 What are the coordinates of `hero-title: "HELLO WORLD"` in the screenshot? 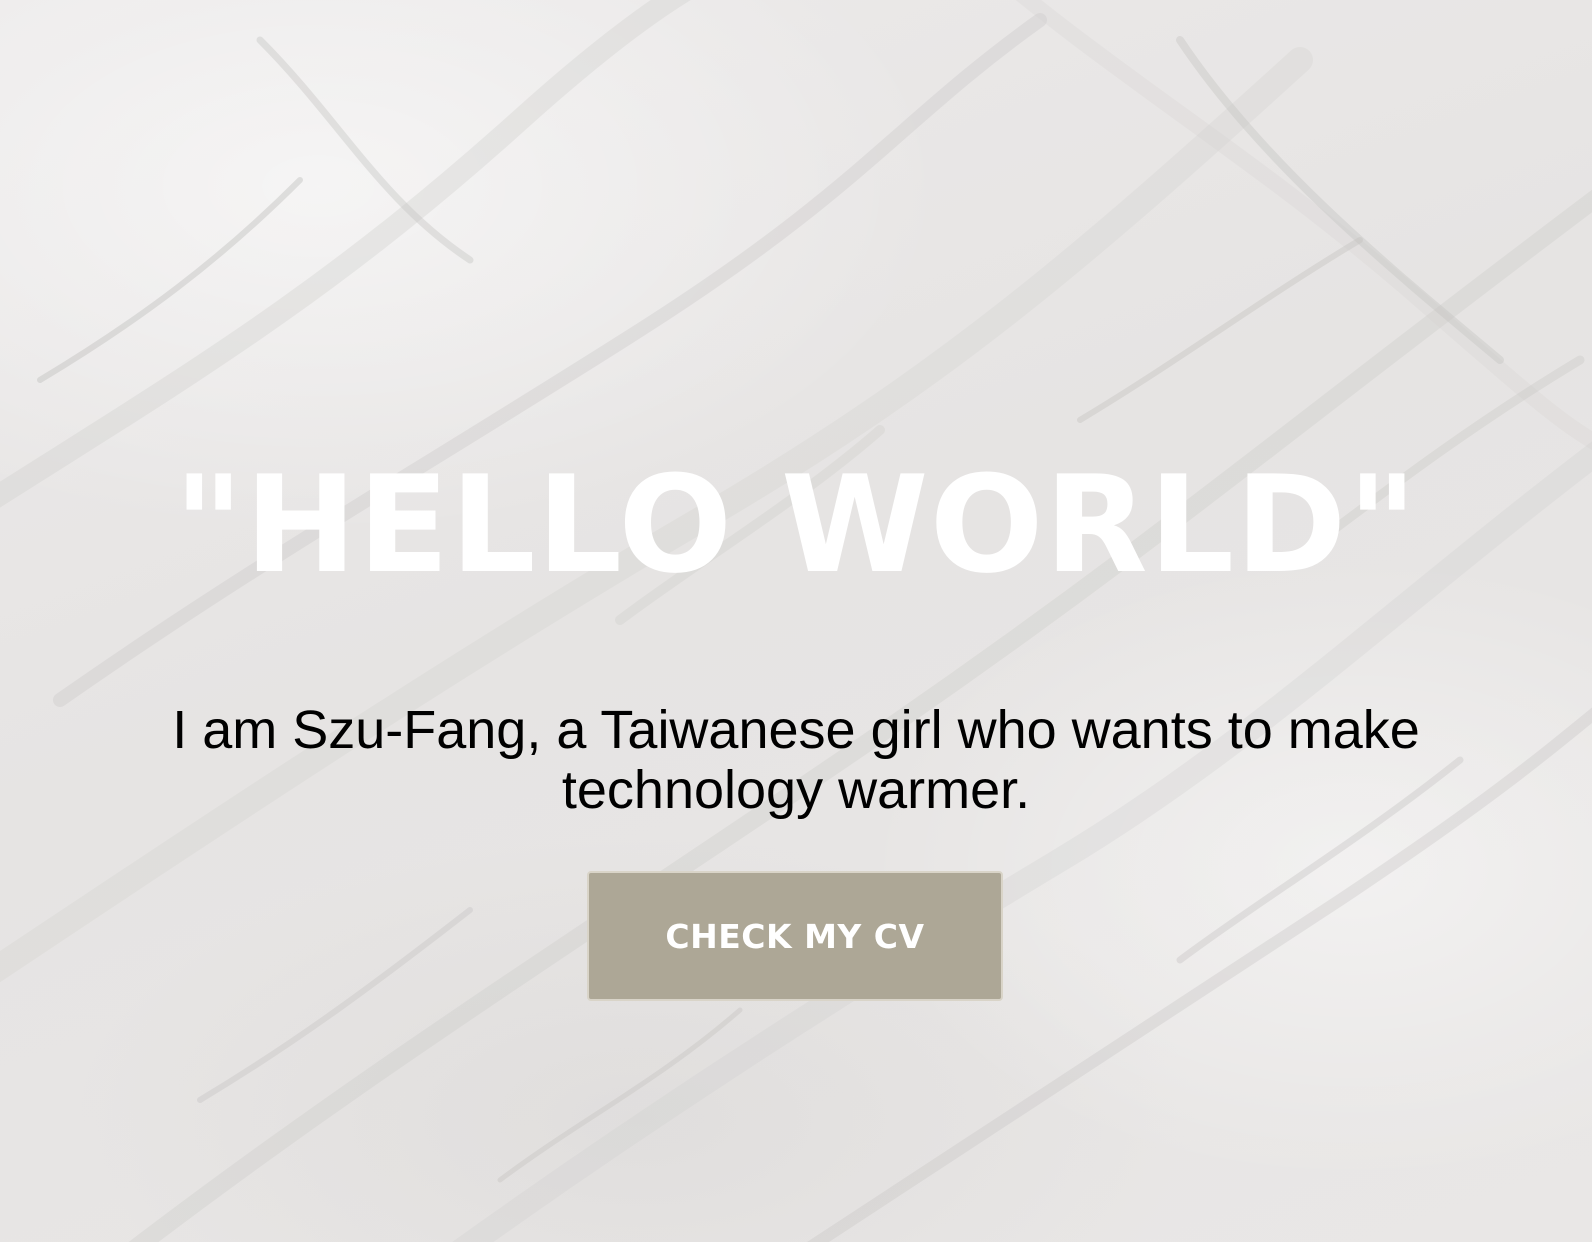 It's located at (796, 525).